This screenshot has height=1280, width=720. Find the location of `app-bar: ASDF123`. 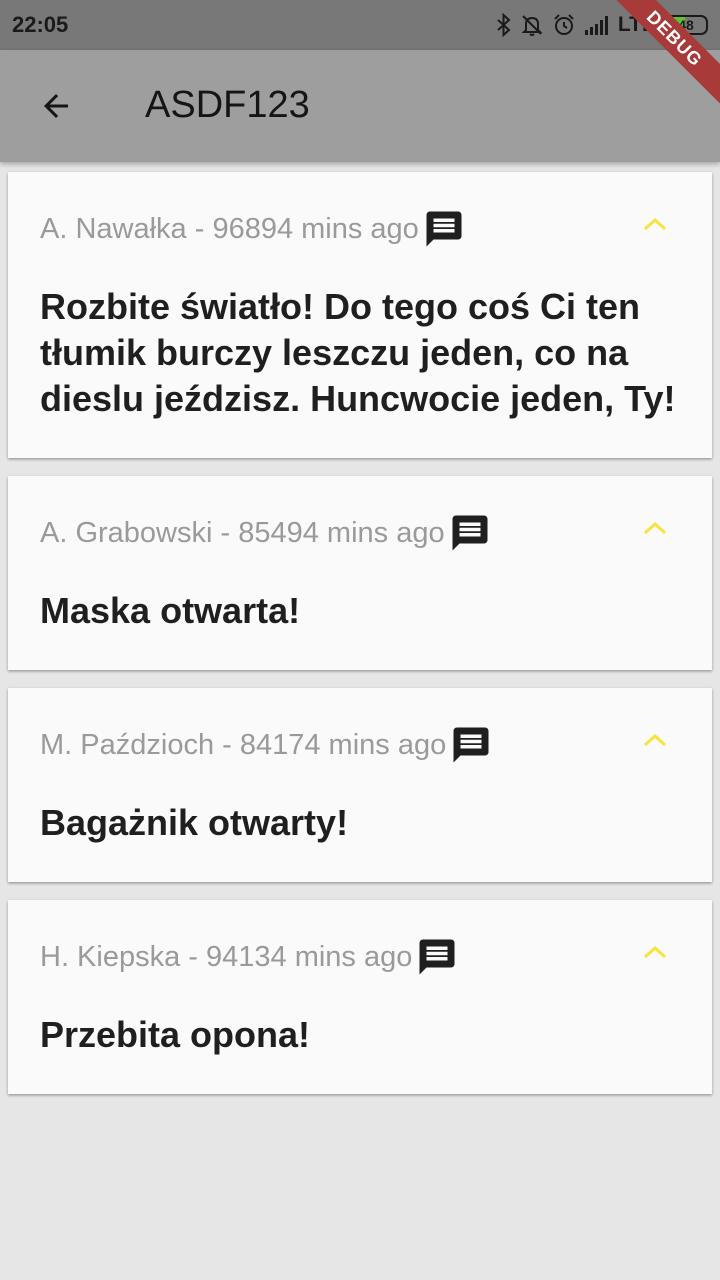

app-bar: ASDF123 is located at coordinates (360, 106).